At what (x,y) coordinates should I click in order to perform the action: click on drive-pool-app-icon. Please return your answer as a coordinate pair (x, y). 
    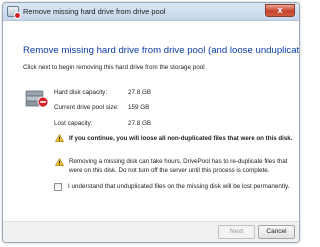
    Looking at the image, I should click on (14, 12).